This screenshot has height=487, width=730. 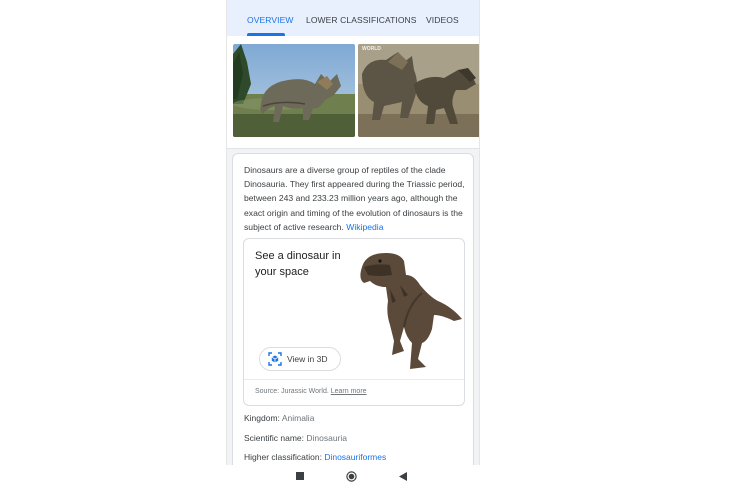 I want to click on dinosaur-image-thumbnail, so click(x=294, y=90).